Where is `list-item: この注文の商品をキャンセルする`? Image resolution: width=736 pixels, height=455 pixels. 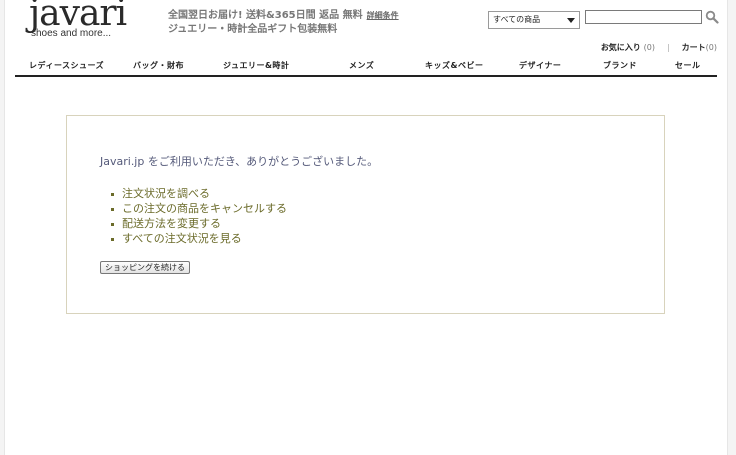
list-item: この注文の商品をキャンセルする is located at coordinates (199, 208).